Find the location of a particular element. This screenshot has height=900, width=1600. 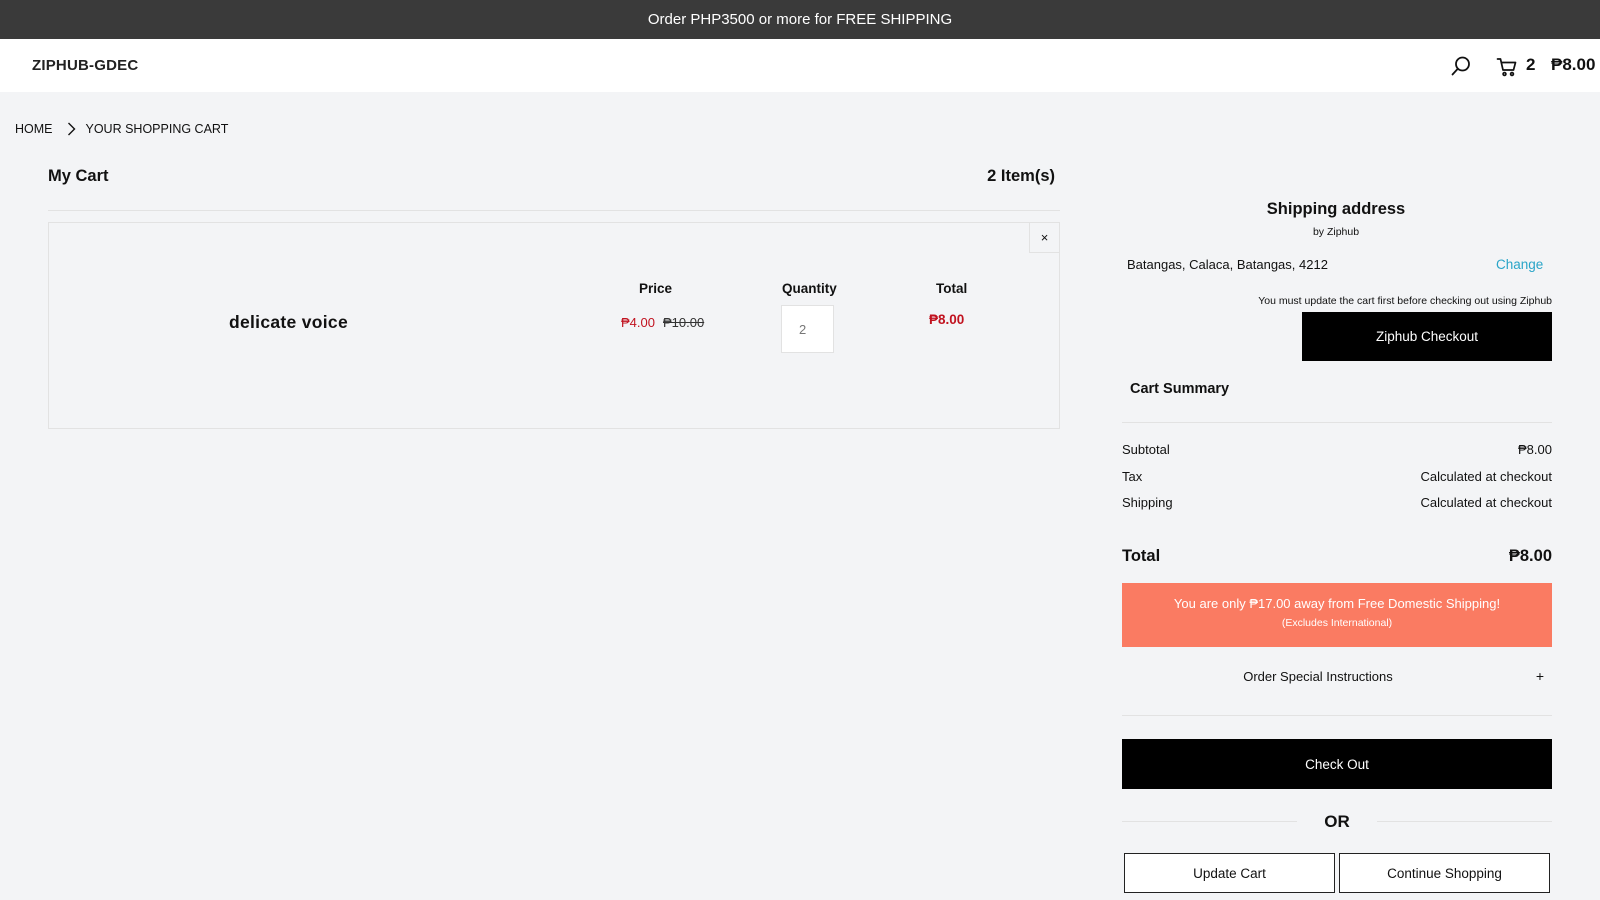

cart-count-badge: 2 is located at coordinates (1530, 65).